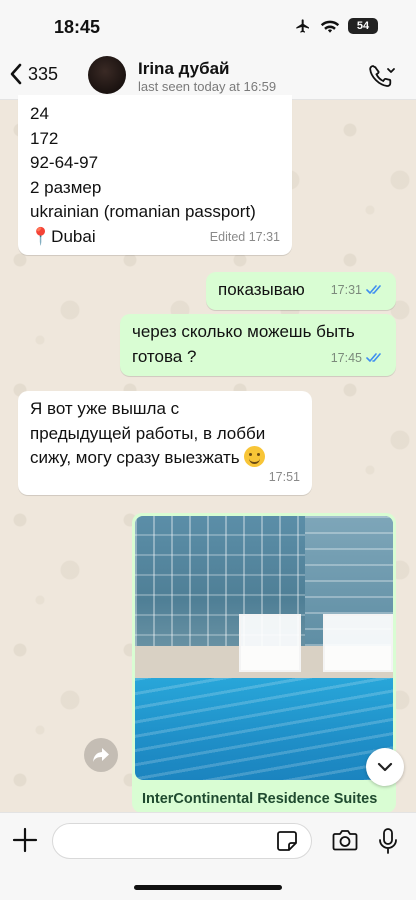 Image resolution: width=416 pixels, height=900 pixels. What do you see at coordinates (143, 211) in the screenshot?
I see `message-line: ukrainian (romanian passport)` at bounding box center [143, 211].